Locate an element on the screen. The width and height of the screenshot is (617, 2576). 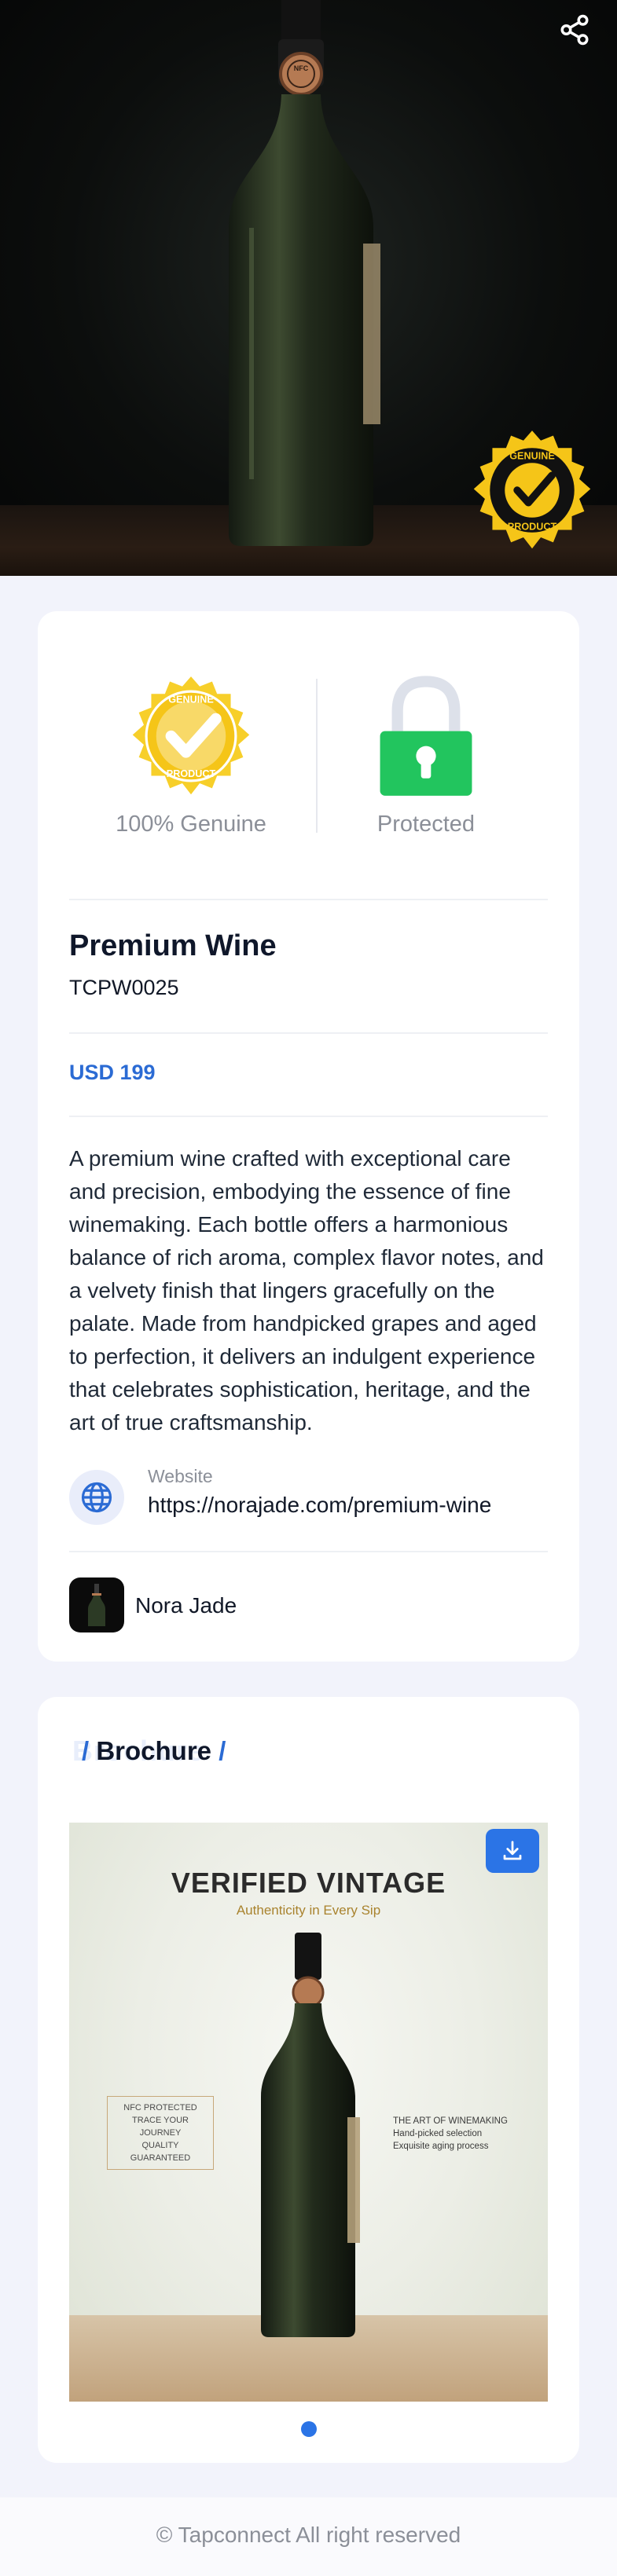
left-note-line: NFC PROTECTED is located at coordinates (160, 2107).